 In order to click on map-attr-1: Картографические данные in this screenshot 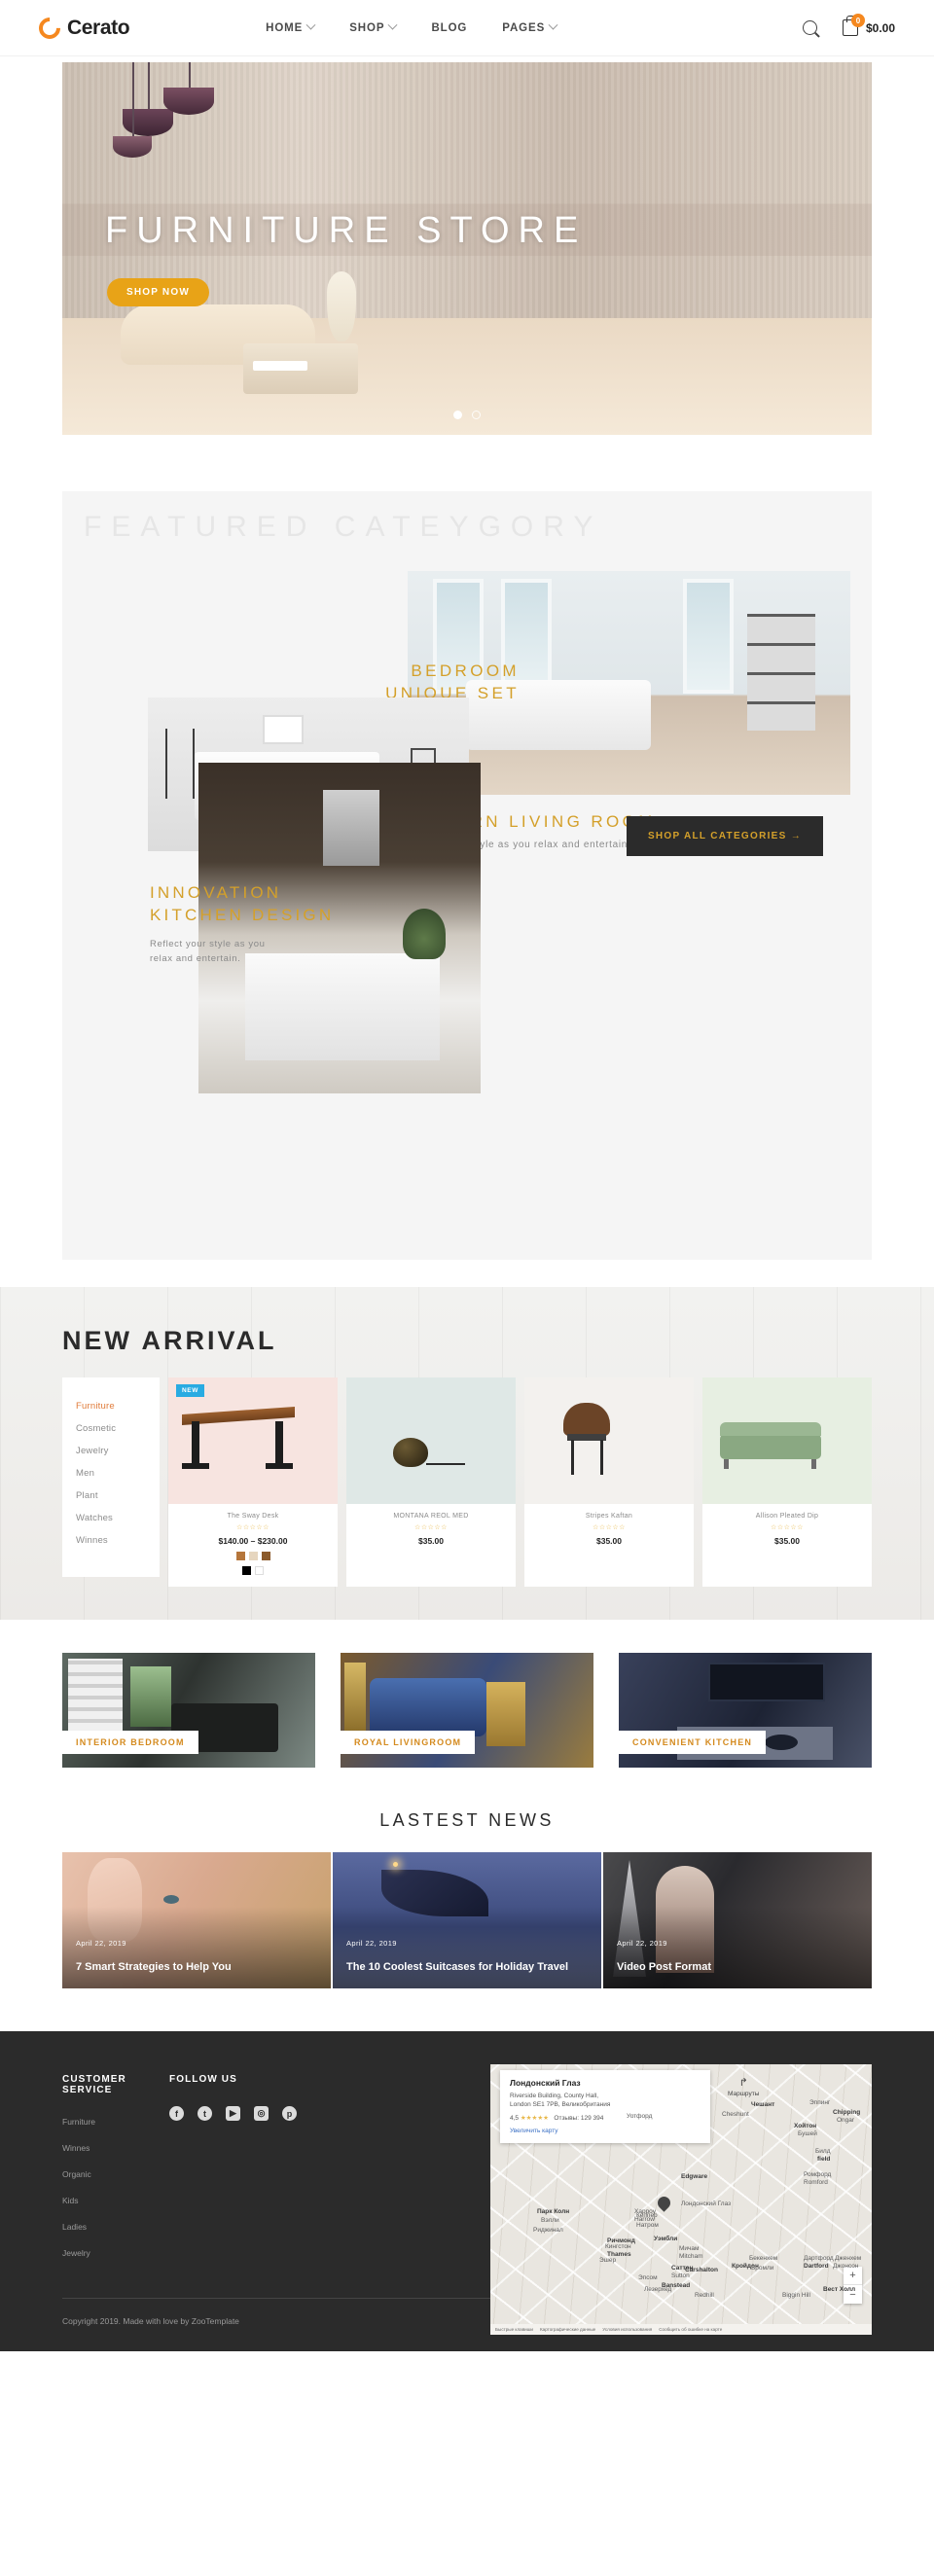, I will do `click(567, 2329)`.